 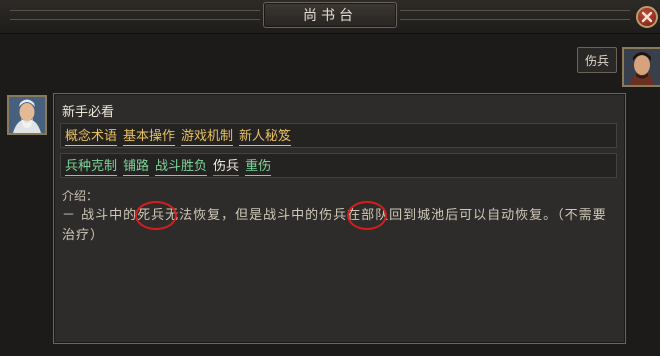 I want to click on subtab-heavy-injury: 重伤, so click(x=258, y=165).